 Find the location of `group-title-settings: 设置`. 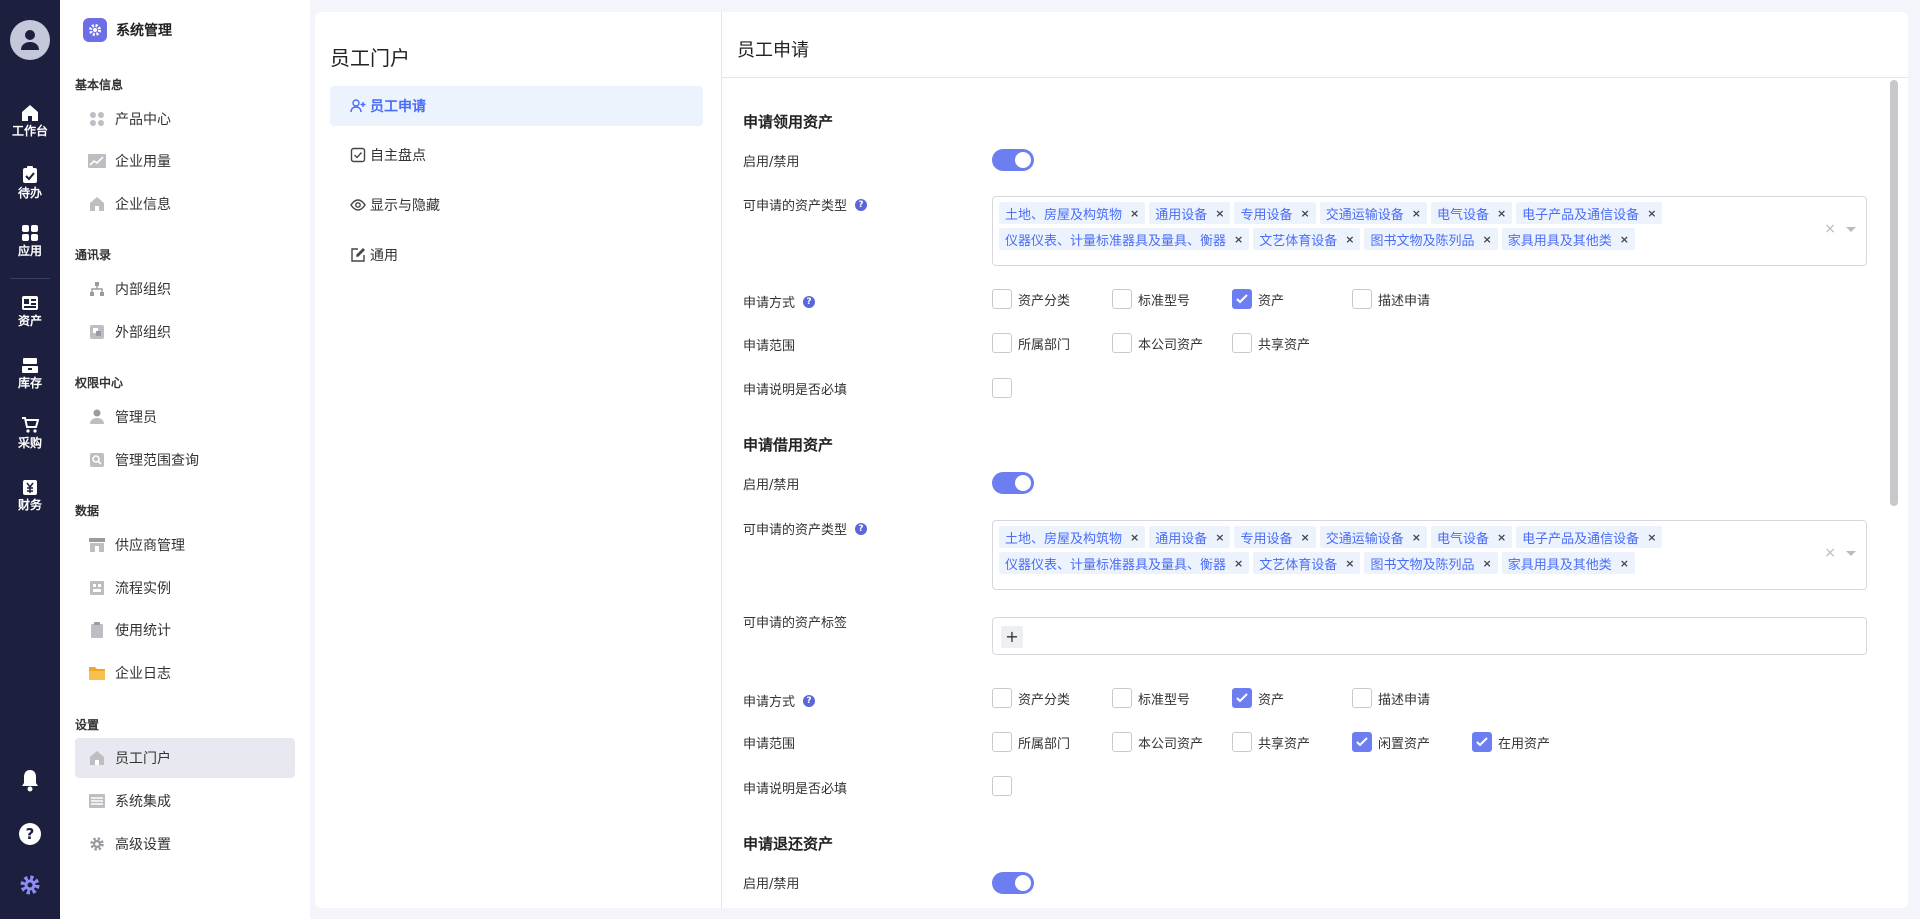

group-title-settings: 设置 is located at coordinates (87, 725).